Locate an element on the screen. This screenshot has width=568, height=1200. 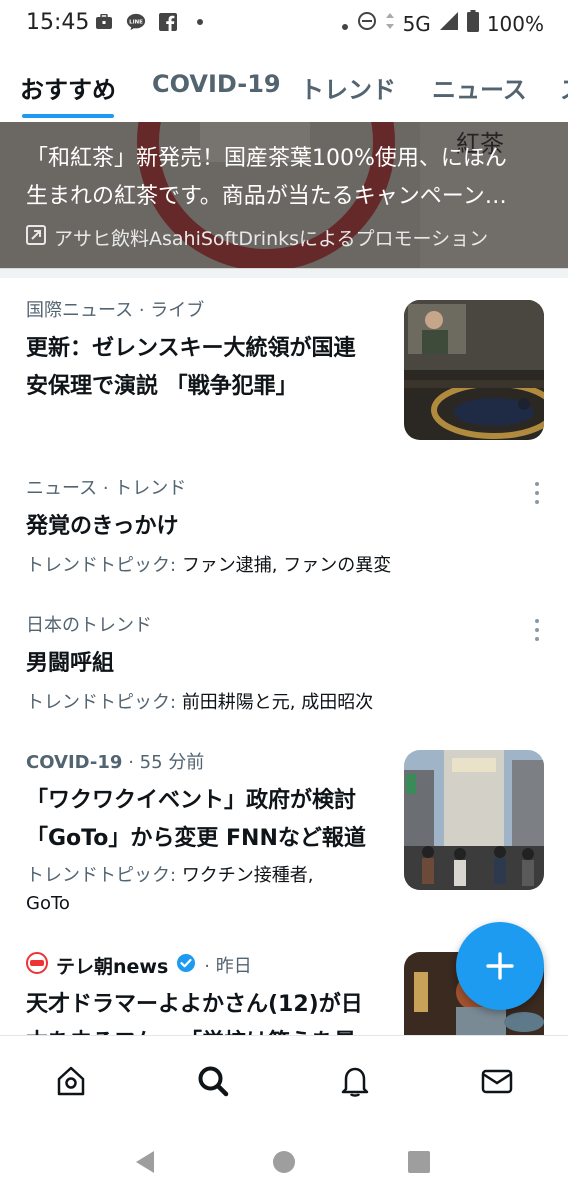
system-status: 5G 100% is located at coordinates (442, 23).